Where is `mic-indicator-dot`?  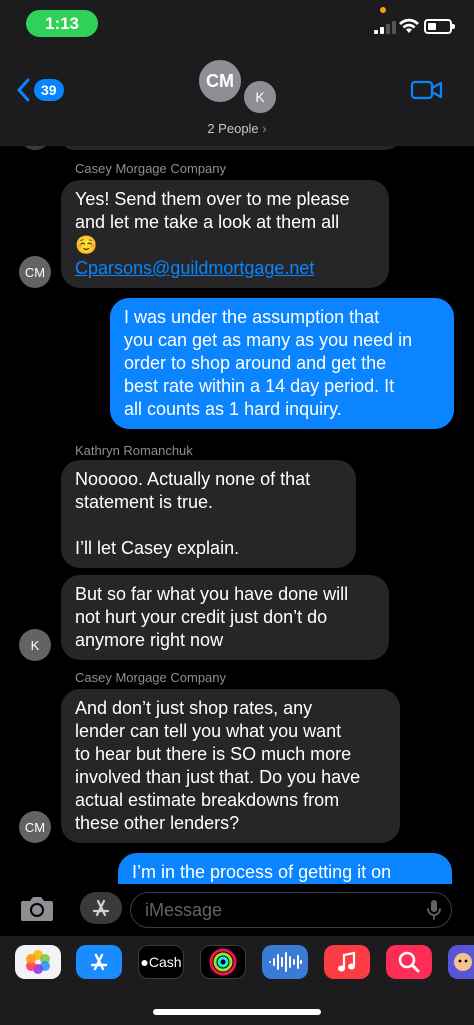
mic-indicator-dot is located at coordinates (383, 10).